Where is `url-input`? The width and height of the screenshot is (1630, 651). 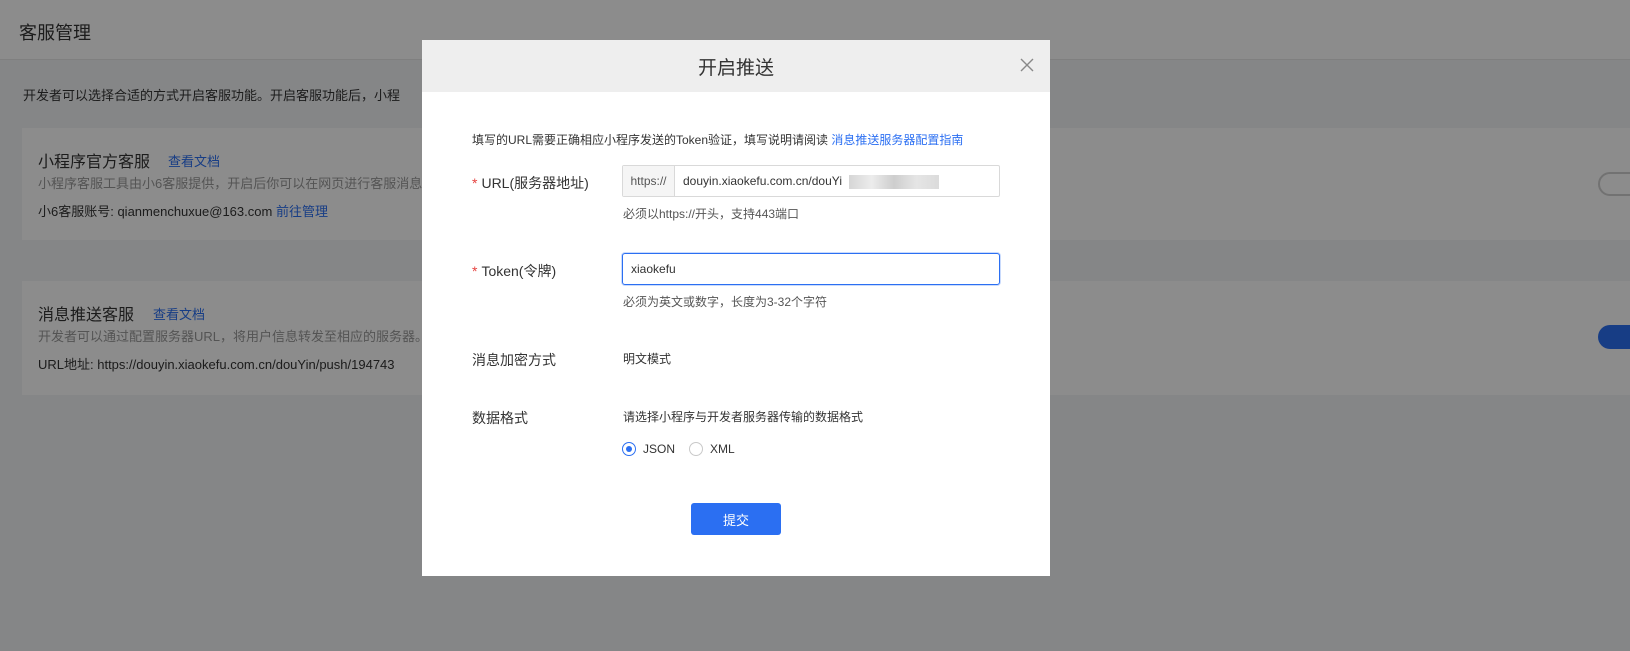 url-input is located at coordinates (837, 181).